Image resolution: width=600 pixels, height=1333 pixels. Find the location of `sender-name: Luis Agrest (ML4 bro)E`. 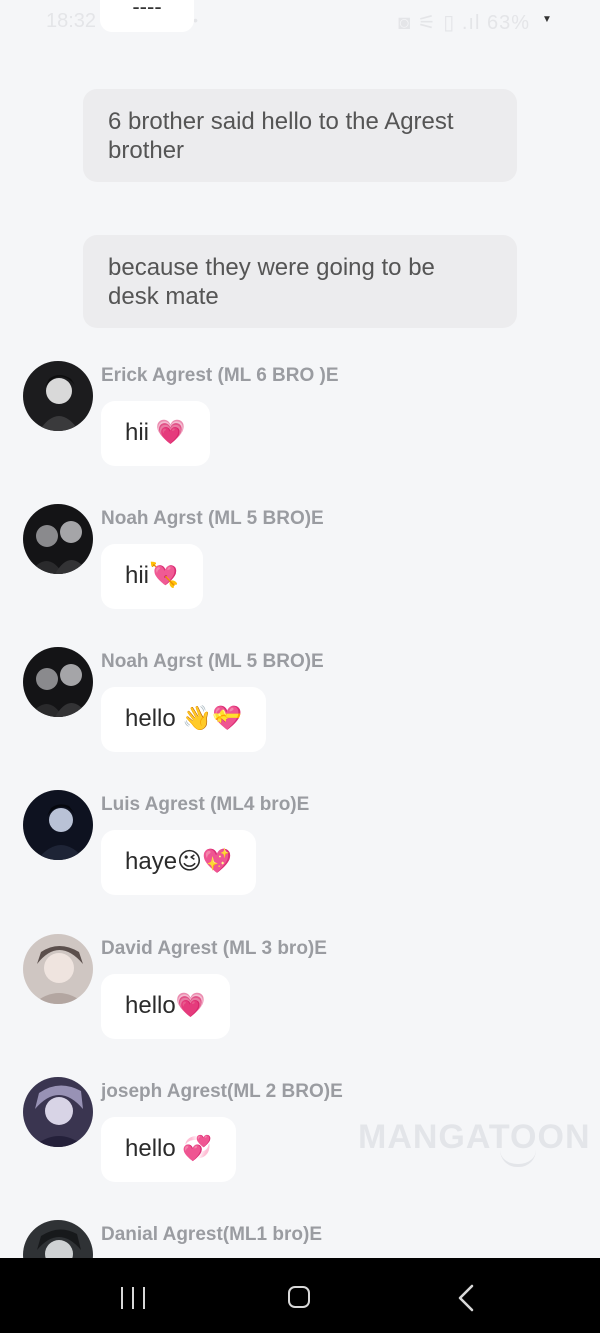

sender-name: Luis Agrest (ML4 bro)E is located at coordinates (205, 804).